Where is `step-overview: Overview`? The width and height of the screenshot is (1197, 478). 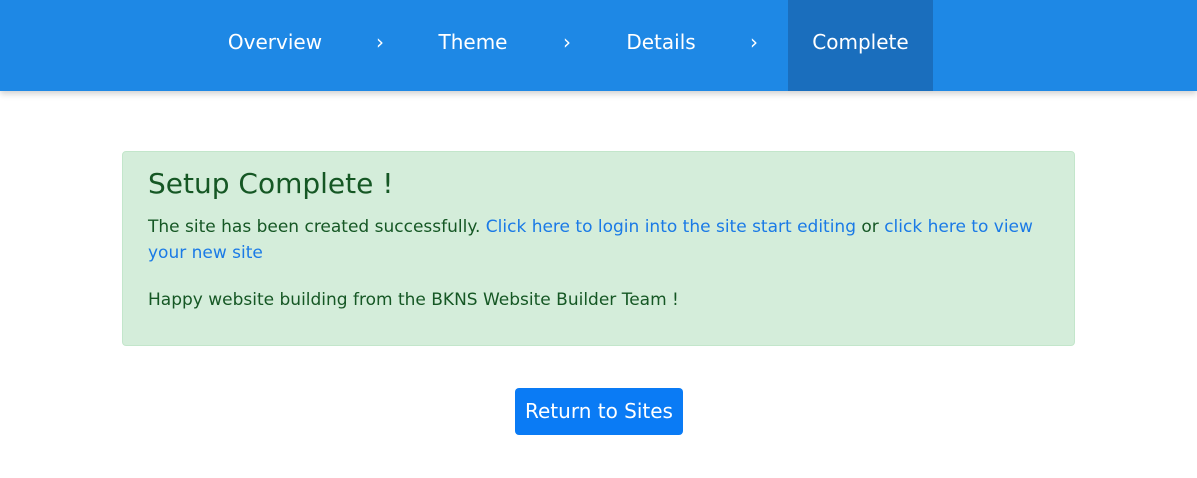
step-overview: Overview is located at coordinates (275, 45).